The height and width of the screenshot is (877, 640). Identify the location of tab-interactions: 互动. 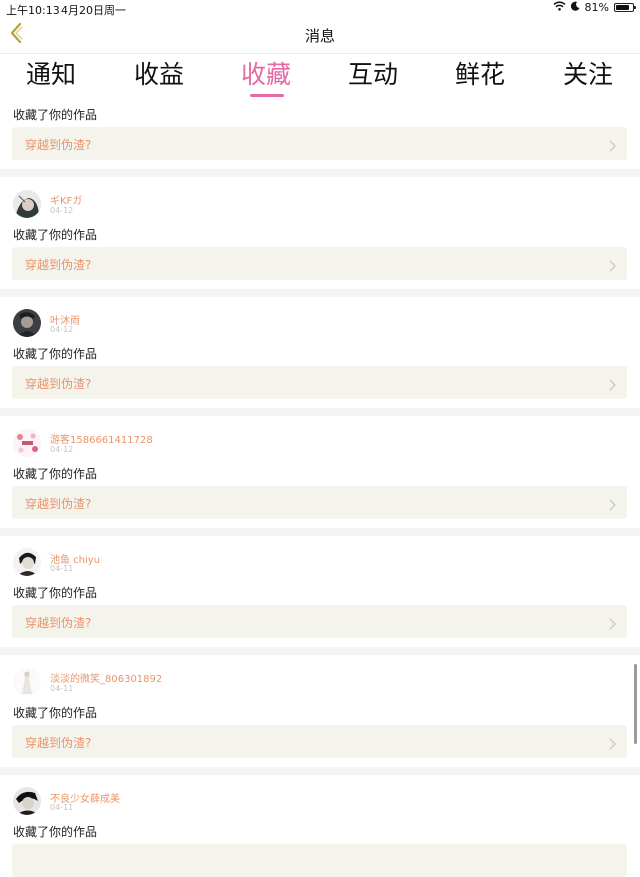
(373, 75).